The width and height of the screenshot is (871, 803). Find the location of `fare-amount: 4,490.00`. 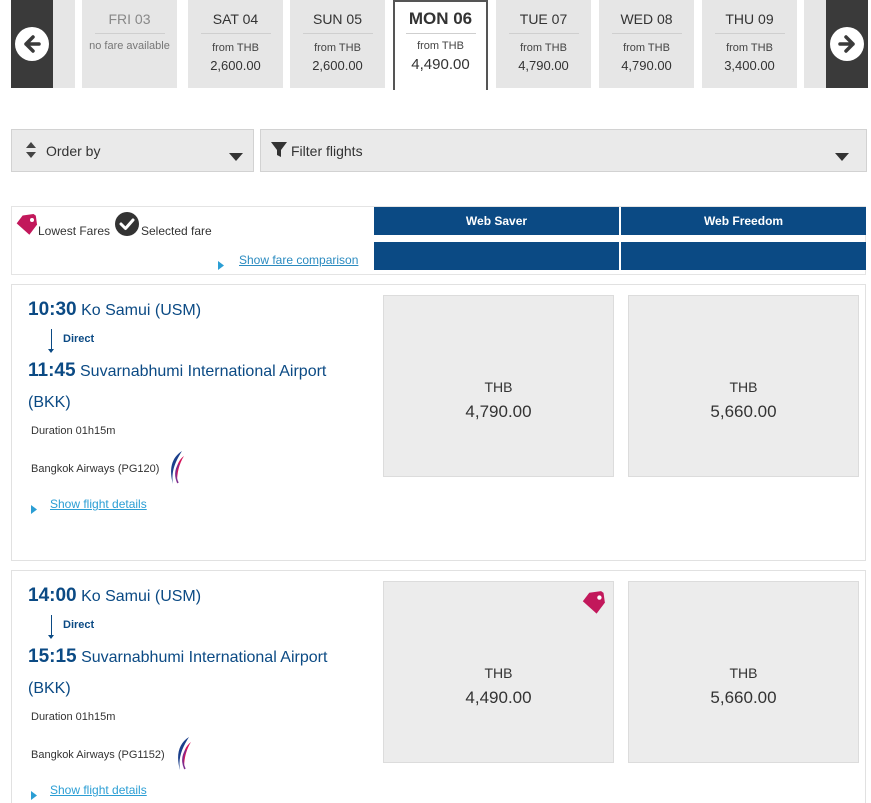

fare-amount: 4,490.00 is located at coordinates (498, 697).